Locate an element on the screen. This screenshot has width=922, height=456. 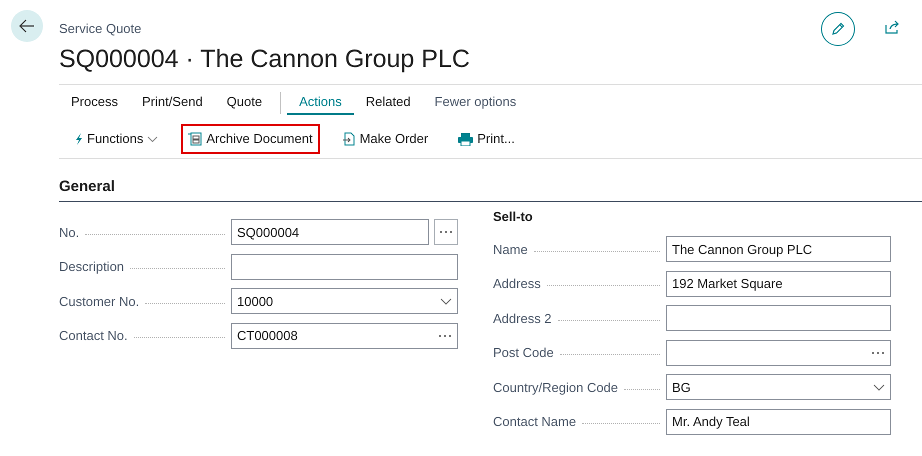
lookup-button is located at coordinates (446, 232).